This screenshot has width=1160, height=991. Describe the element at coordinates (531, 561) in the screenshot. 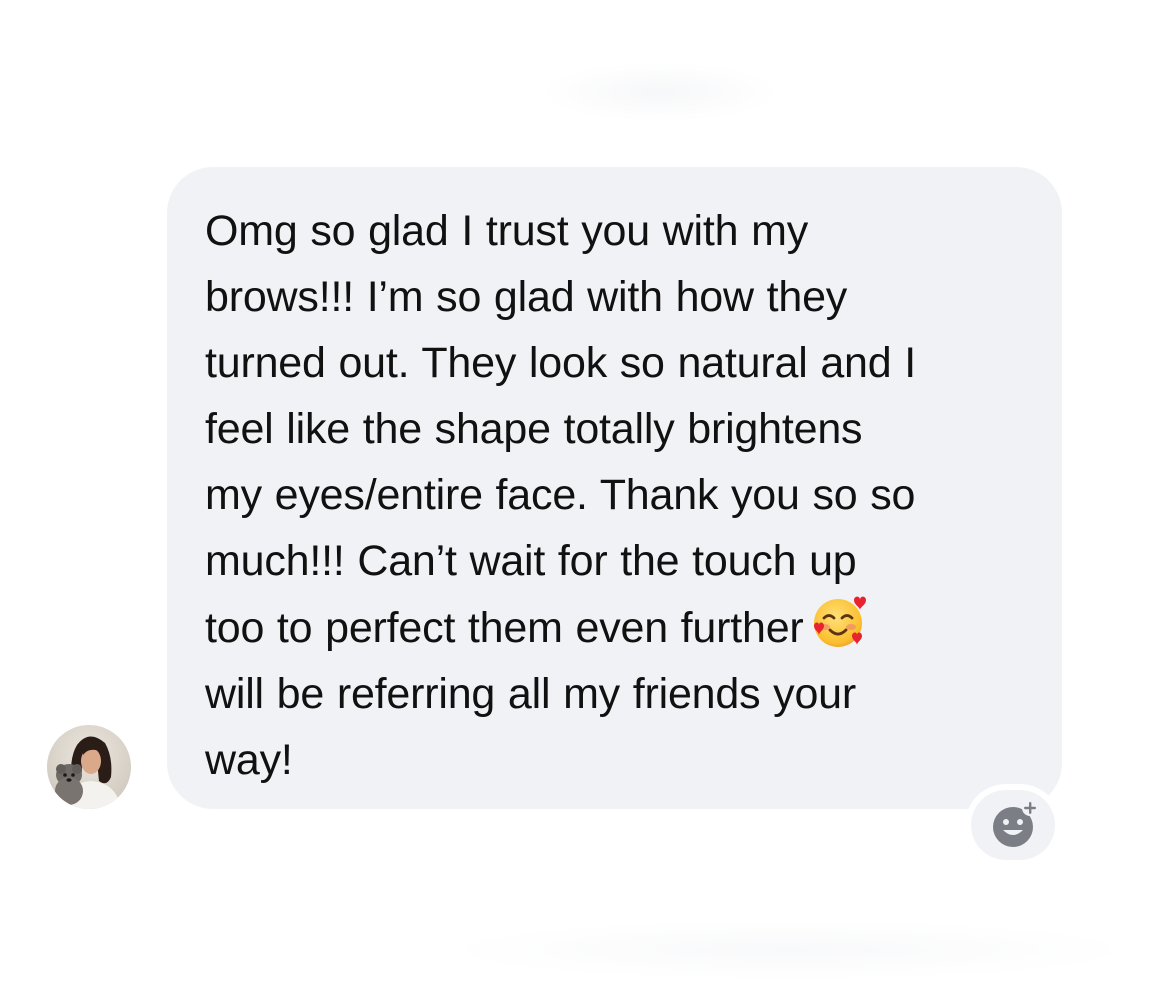

I see `message-line: much!!! Can’t wait for the touch up` at that location.